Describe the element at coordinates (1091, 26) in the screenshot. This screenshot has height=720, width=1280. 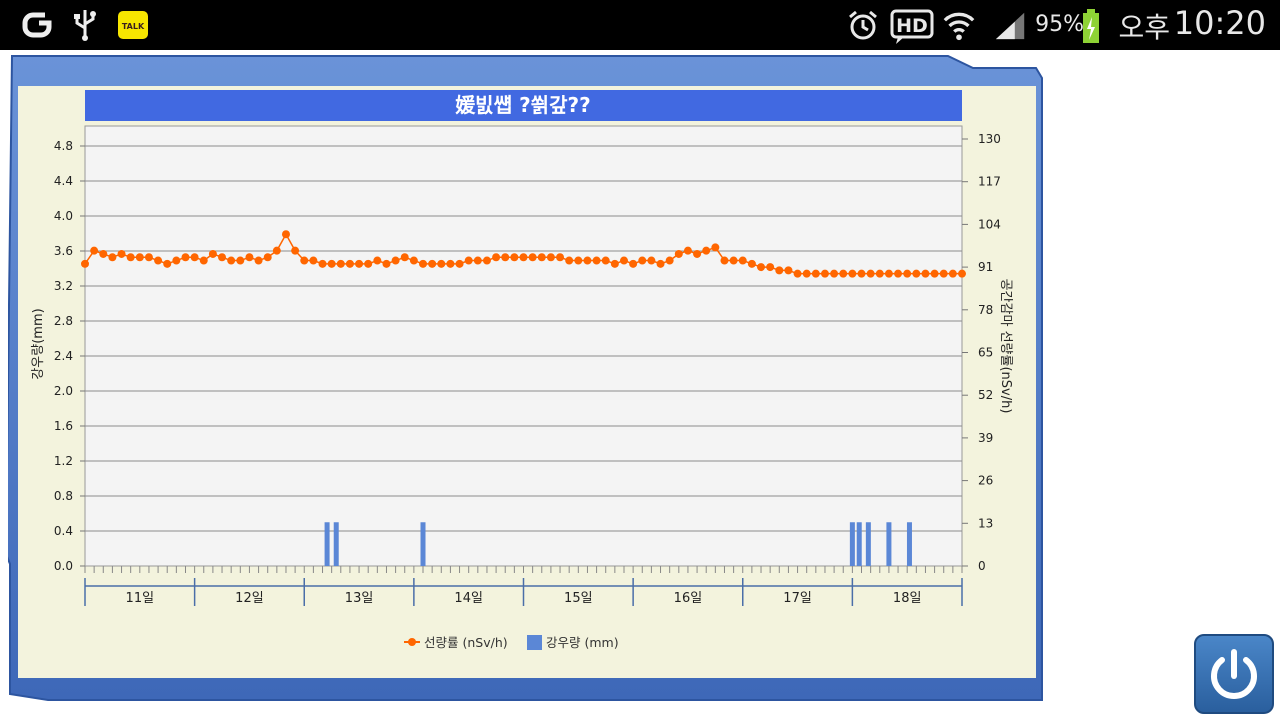
I see `battery-icon` at that location.